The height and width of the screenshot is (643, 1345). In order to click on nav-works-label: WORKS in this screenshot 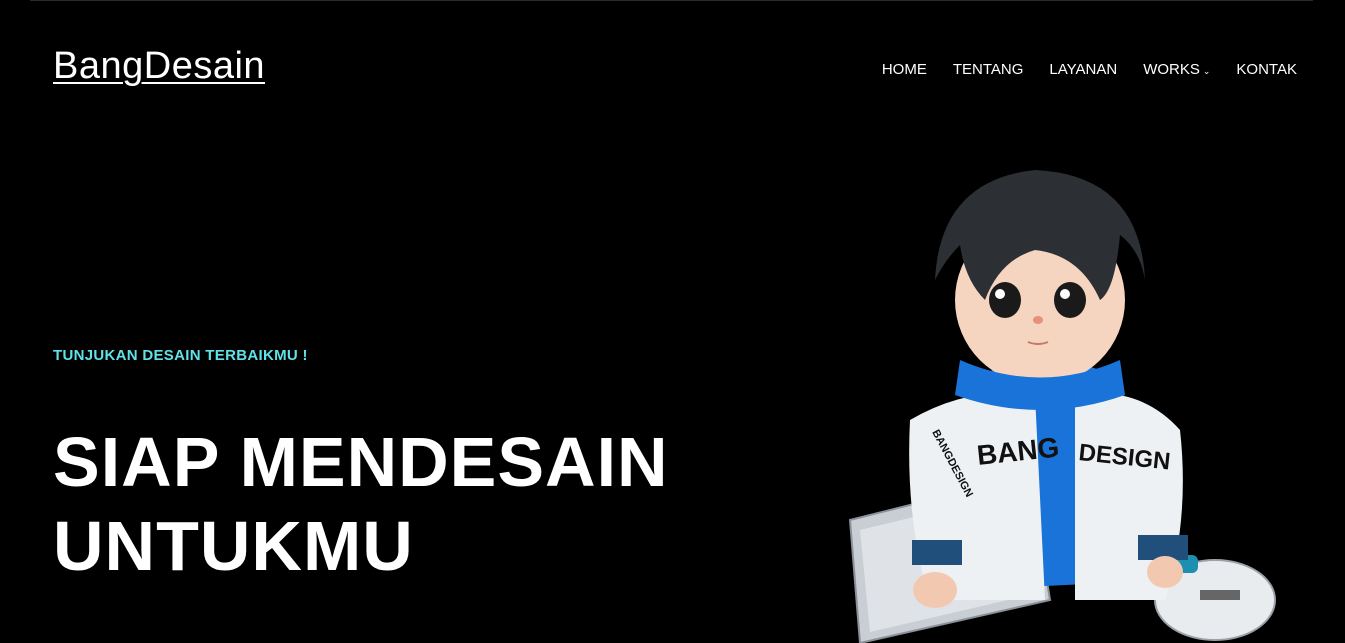, I will do `click(1171, 69)`.